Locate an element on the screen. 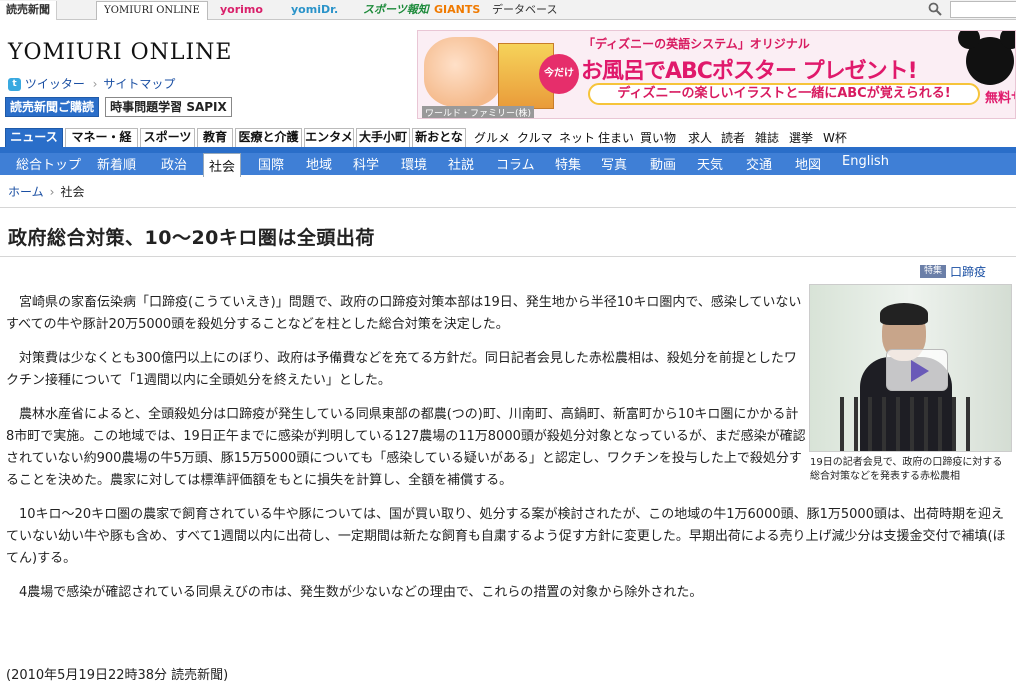 This screenshot has width=1016, height=687. special-link: 口蹄疫 is located at coordinates (968, 272).